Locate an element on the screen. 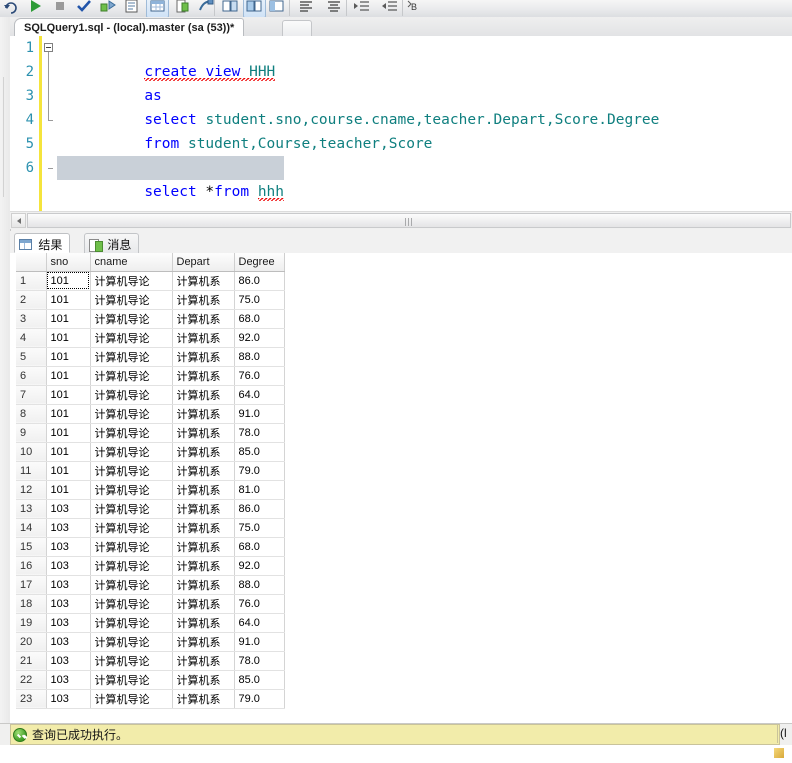 The width and height of the screenshot is (792, 763). table-row: 7 101 计算机导论 计算机系 64.0 is located at coordinates (150, 395).